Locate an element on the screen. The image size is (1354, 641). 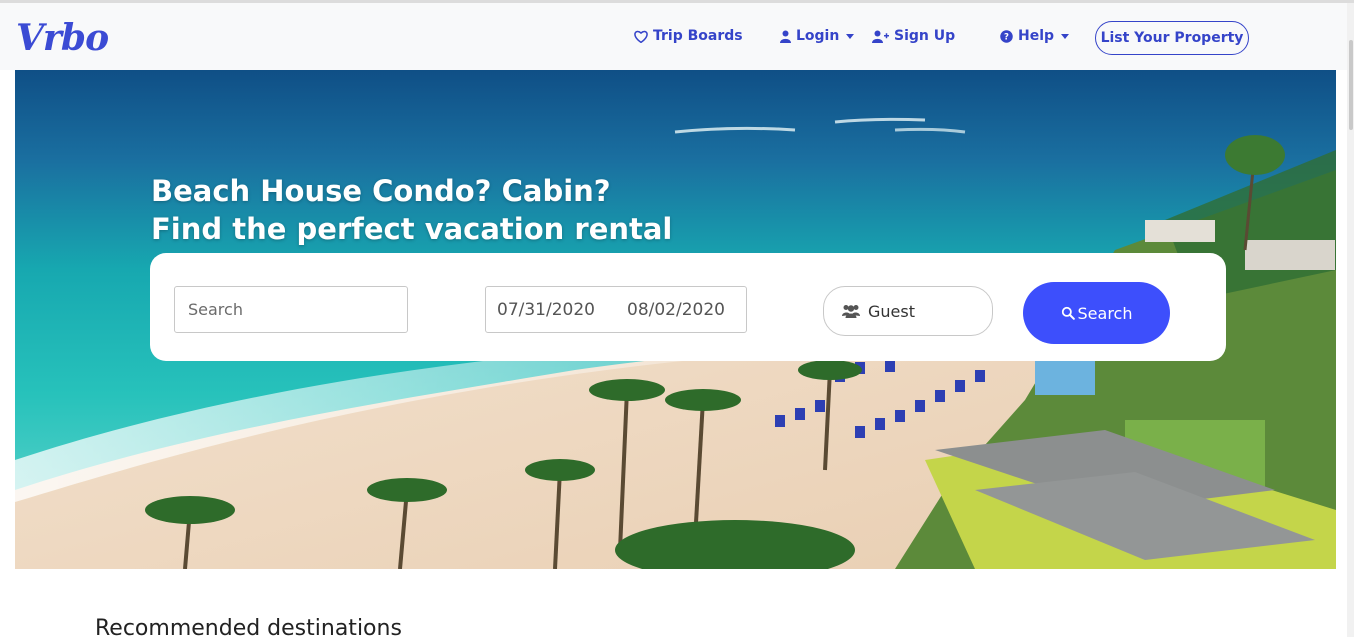
sign-up-label: Sign Up is located at coordinates (925, 36).